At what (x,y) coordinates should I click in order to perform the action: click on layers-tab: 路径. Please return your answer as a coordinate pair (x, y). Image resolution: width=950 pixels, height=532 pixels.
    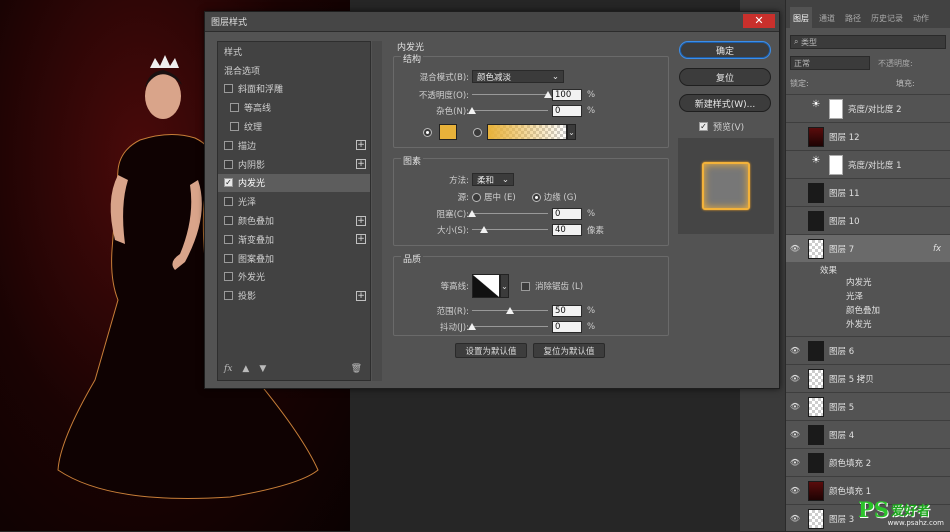
    Looking at the image, I should click on (853, 20).